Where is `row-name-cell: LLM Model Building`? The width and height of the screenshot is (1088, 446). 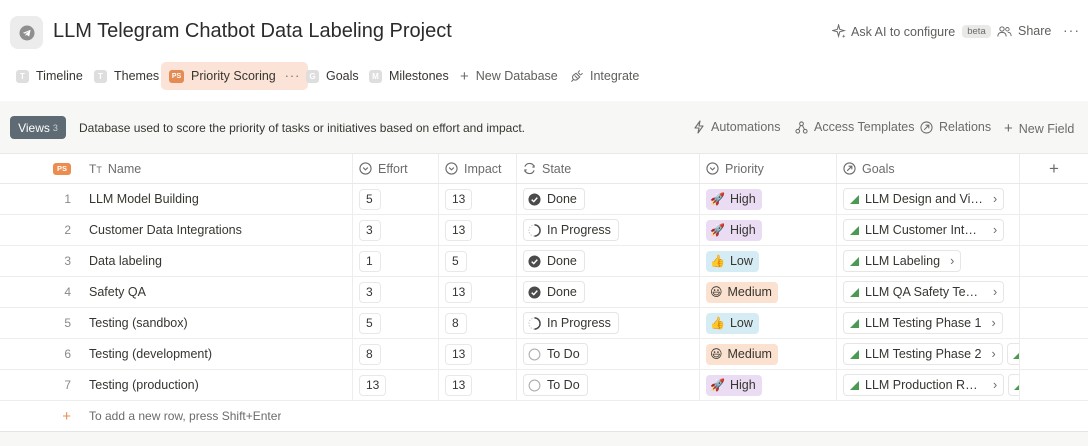 row-name-cell: LLM Model Building is located at coordinates (217, 199).